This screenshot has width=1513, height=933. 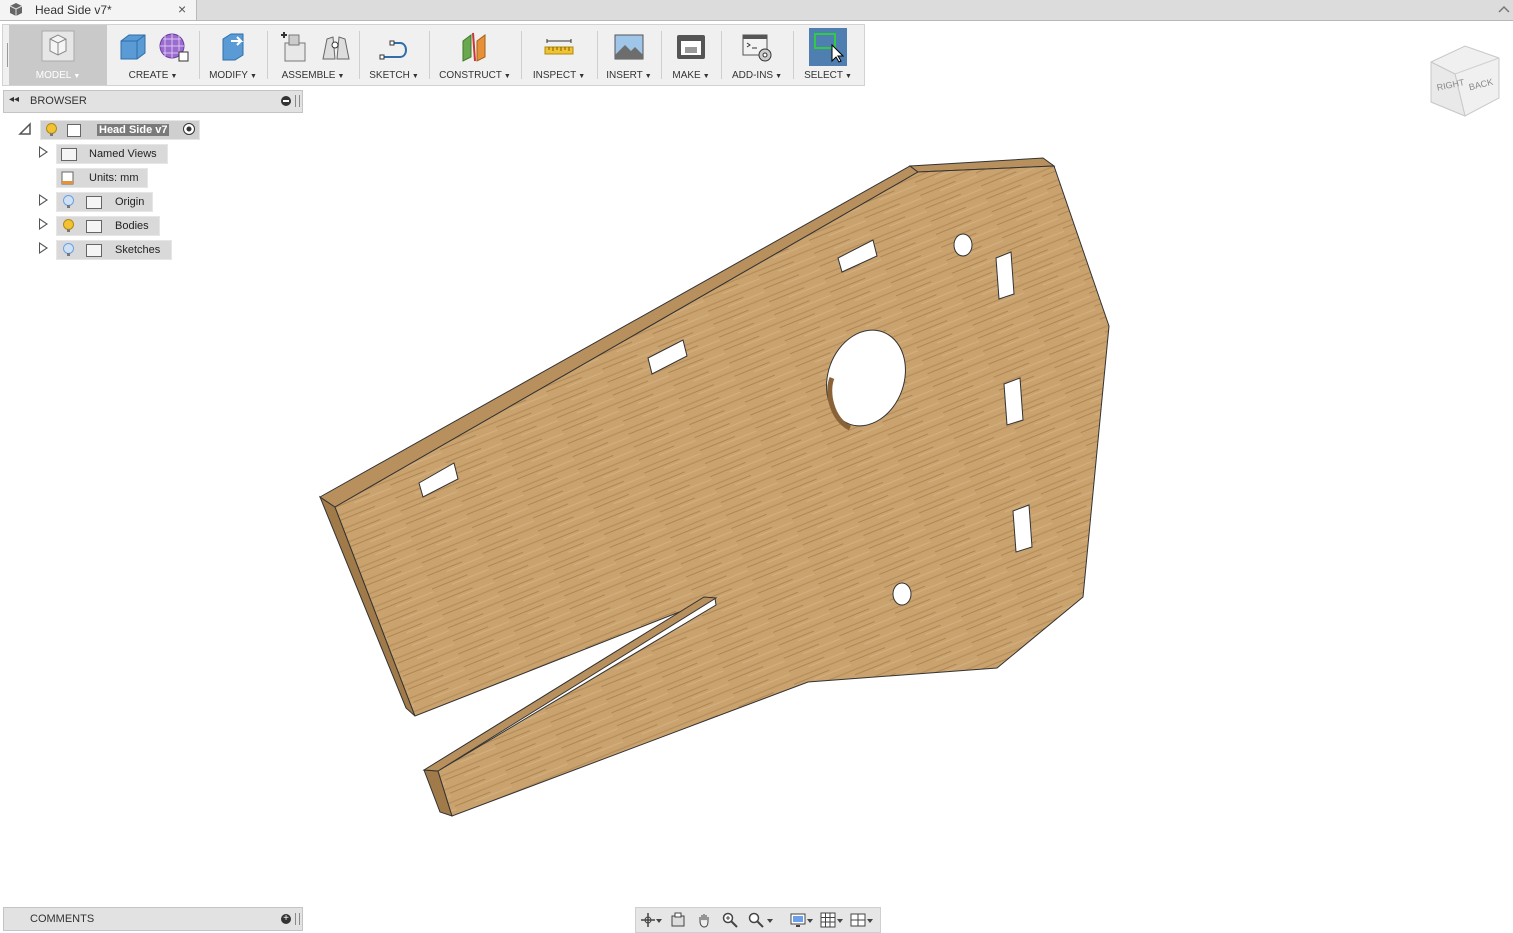 What do you see at coordinates (153, 919) in the screenshot?
I see `comments-panel: COMMENTS +` at bounding box center [153, 919].